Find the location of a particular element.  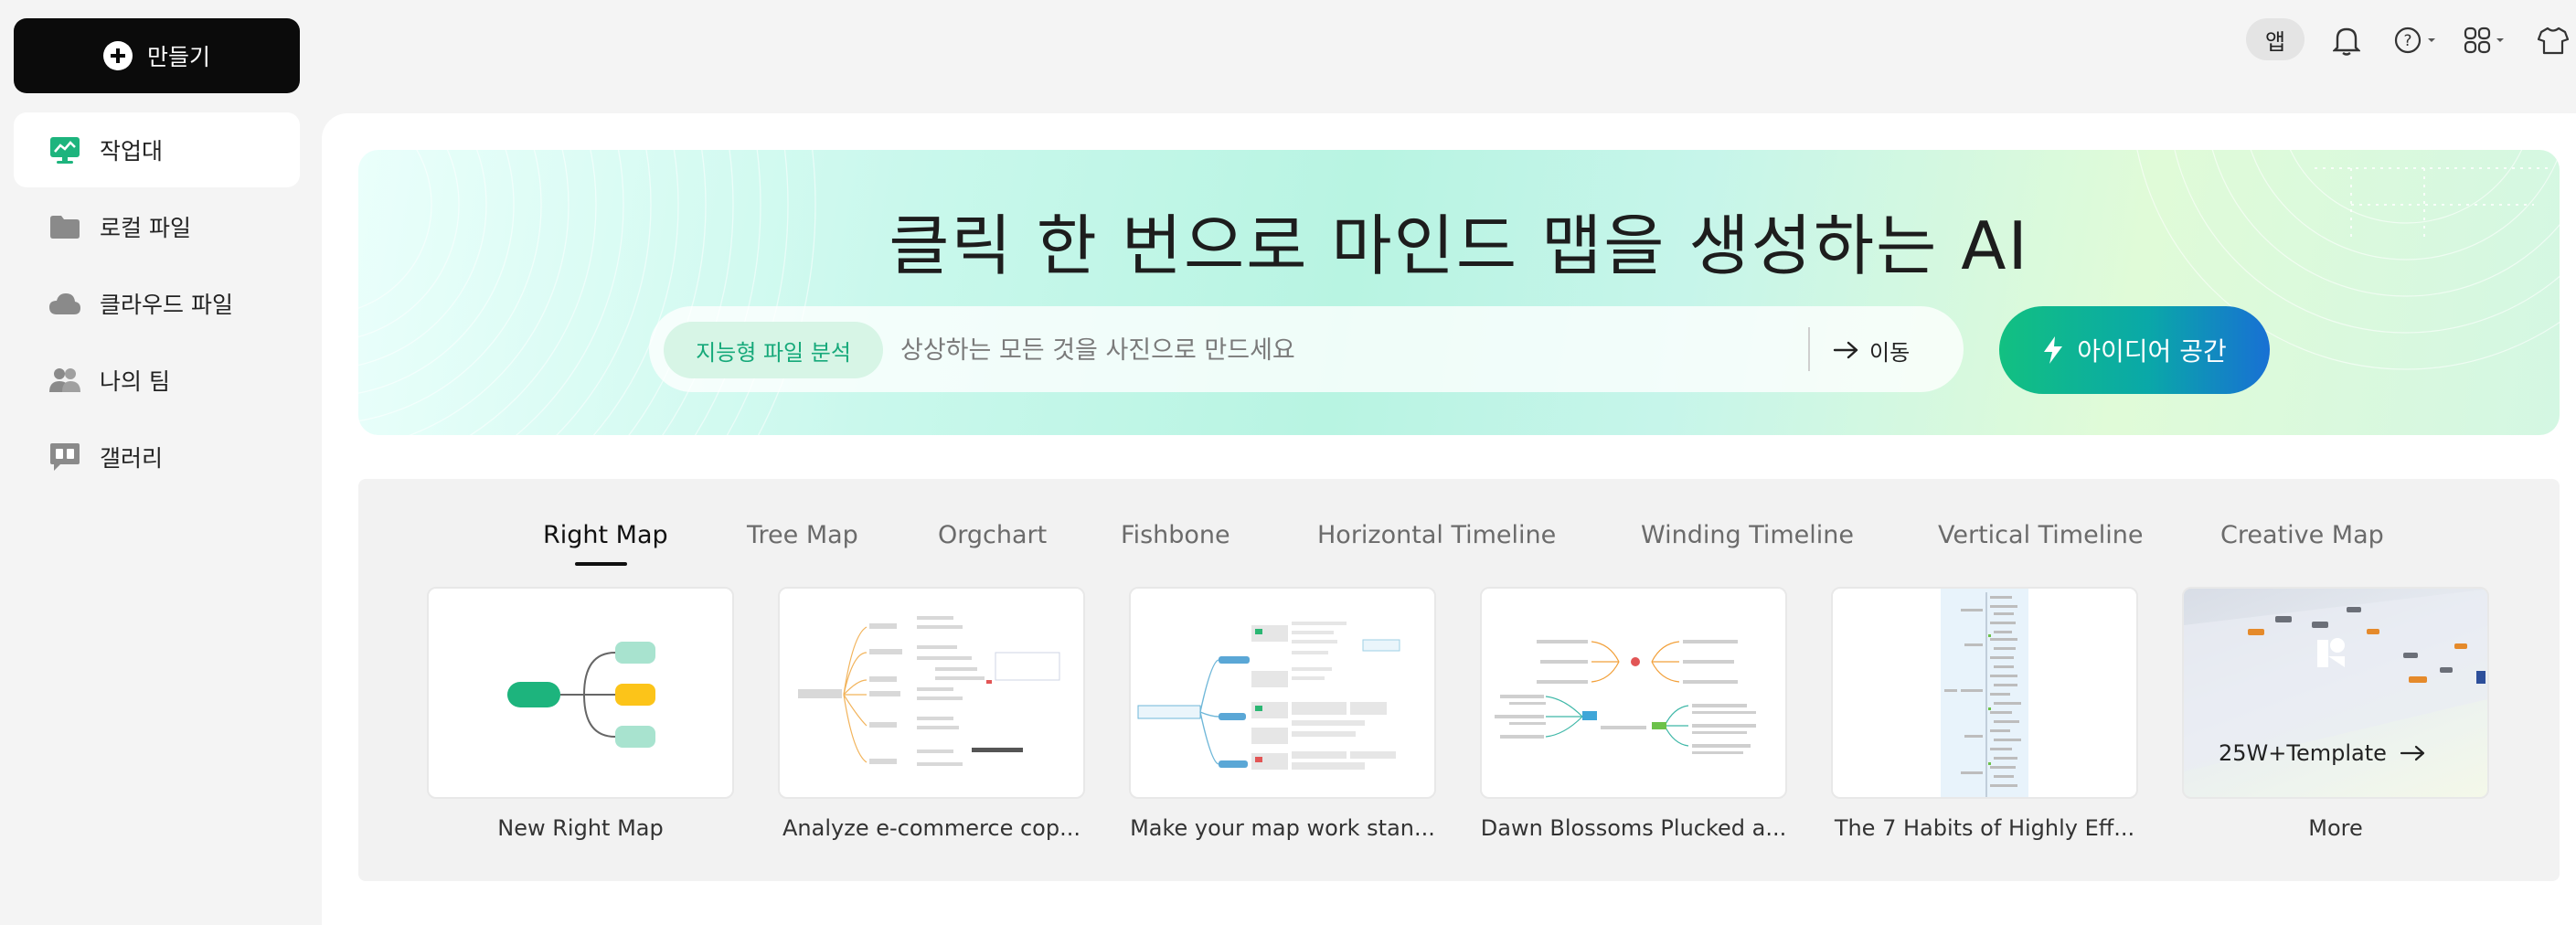

folder-icon is located at coordinates (64, 226).